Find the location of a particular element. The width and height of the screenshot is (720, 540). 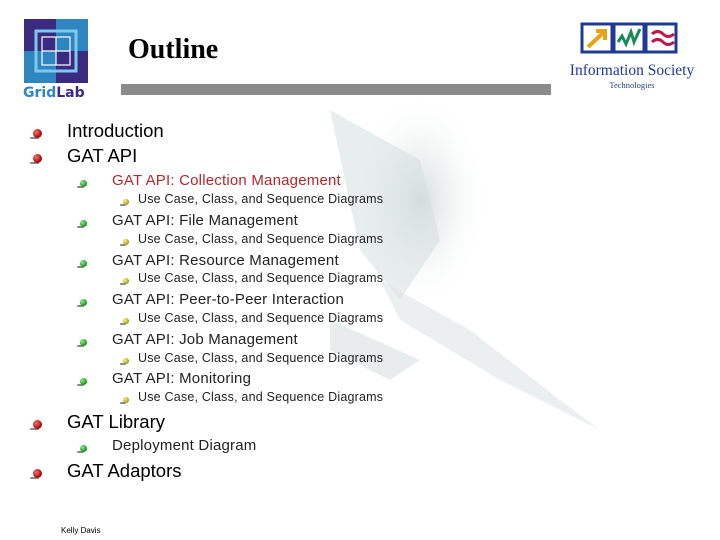

outline-item-level2: GAT API: Peer-to-Peer Interaction is located at coordinates (228, 299).